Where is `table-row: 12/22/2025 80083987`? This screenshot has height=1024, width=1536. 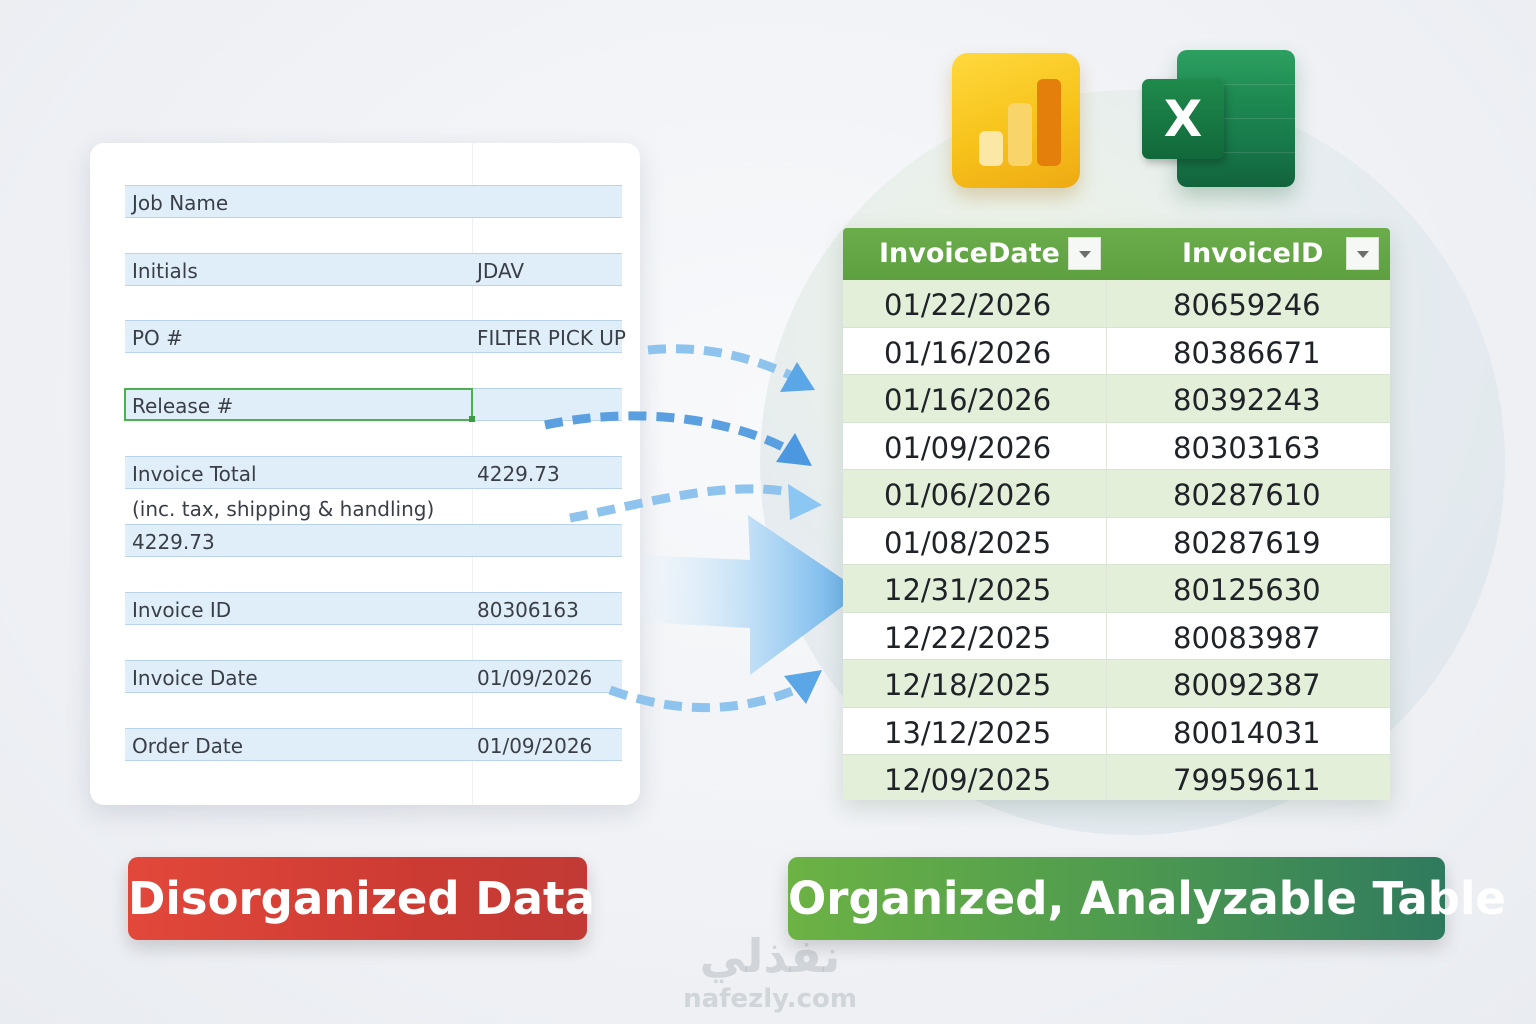 table-row: 12/22/2025 80083987 is located at coordinates (1116, 636).